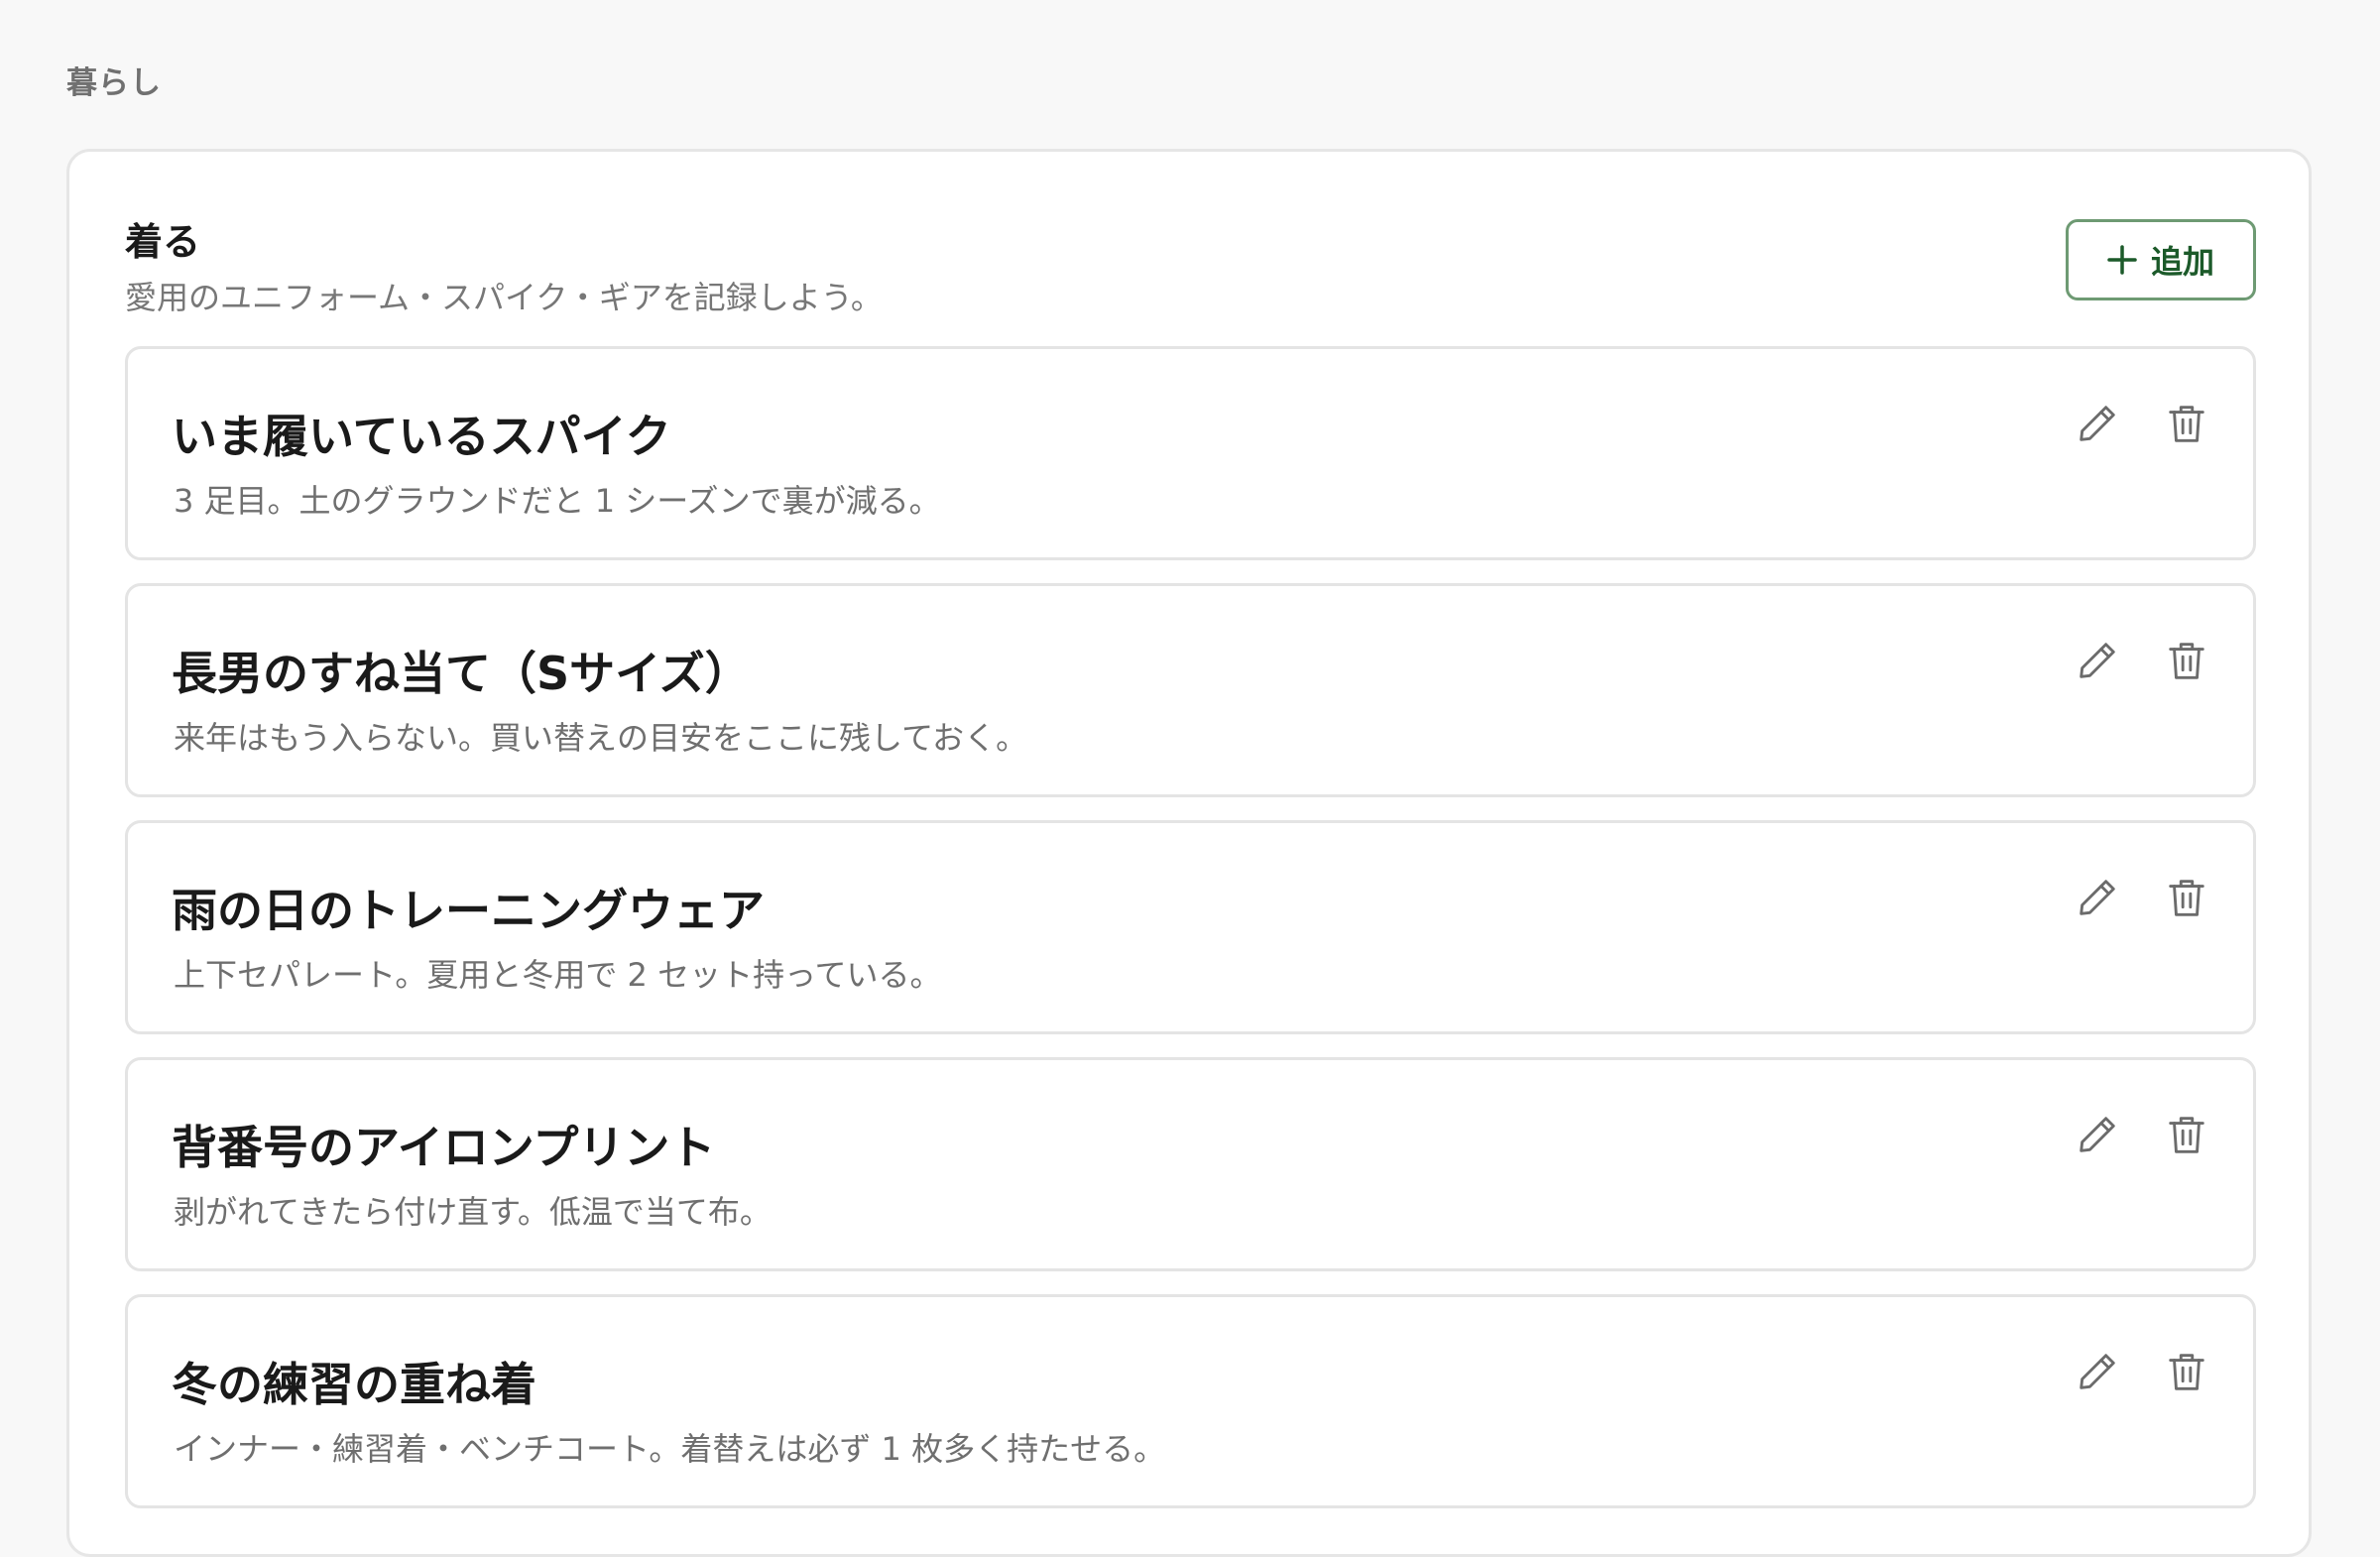 The height and width of the screenshot is (1557, 2380). I want to click on plus-icon, so click(2122, 260).